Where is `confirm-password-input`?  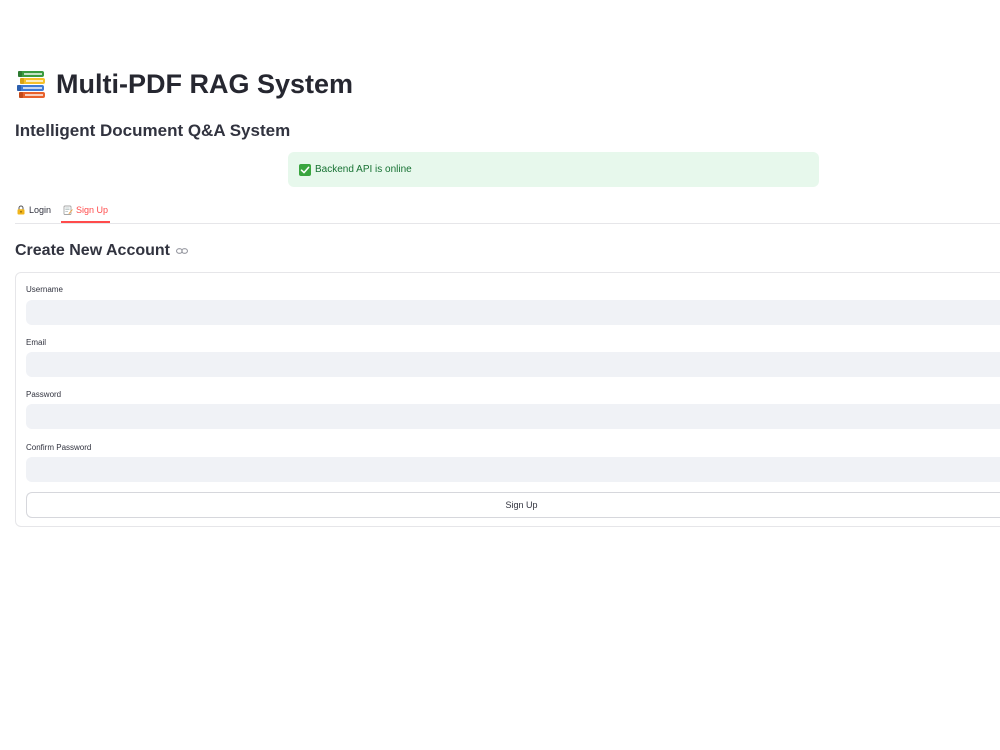
confirm-password-input is located at coordinates (513, 469).